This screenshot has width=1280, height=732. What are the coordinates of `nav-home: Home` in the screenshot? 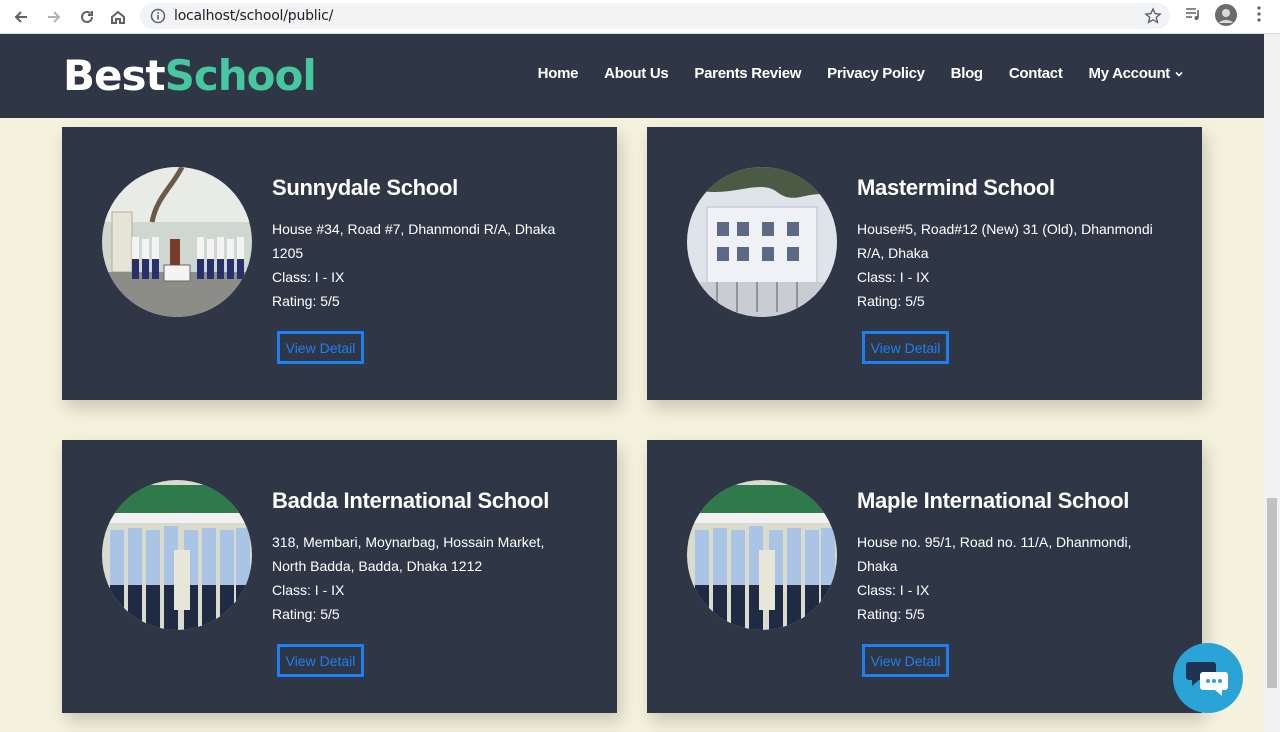 It's located at (558, 73).